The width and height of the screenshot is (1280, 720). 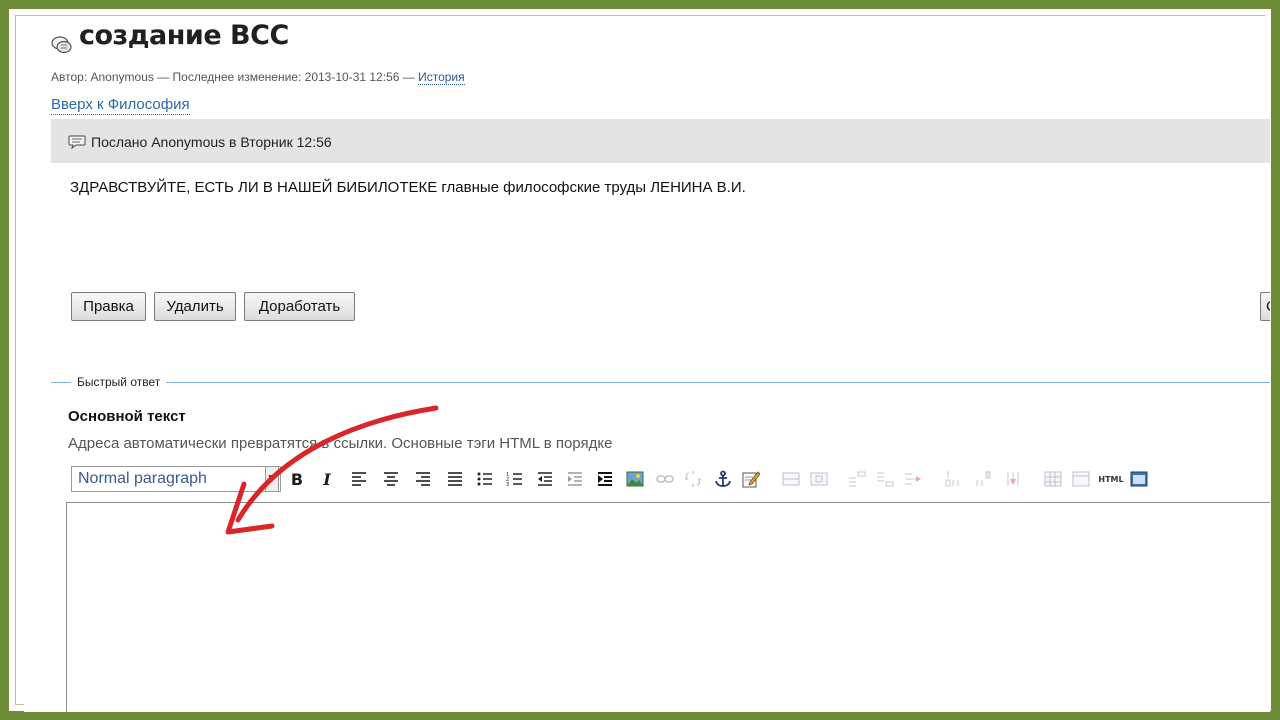 I want to click on insert-image-icon, so click(x=635, y=479).